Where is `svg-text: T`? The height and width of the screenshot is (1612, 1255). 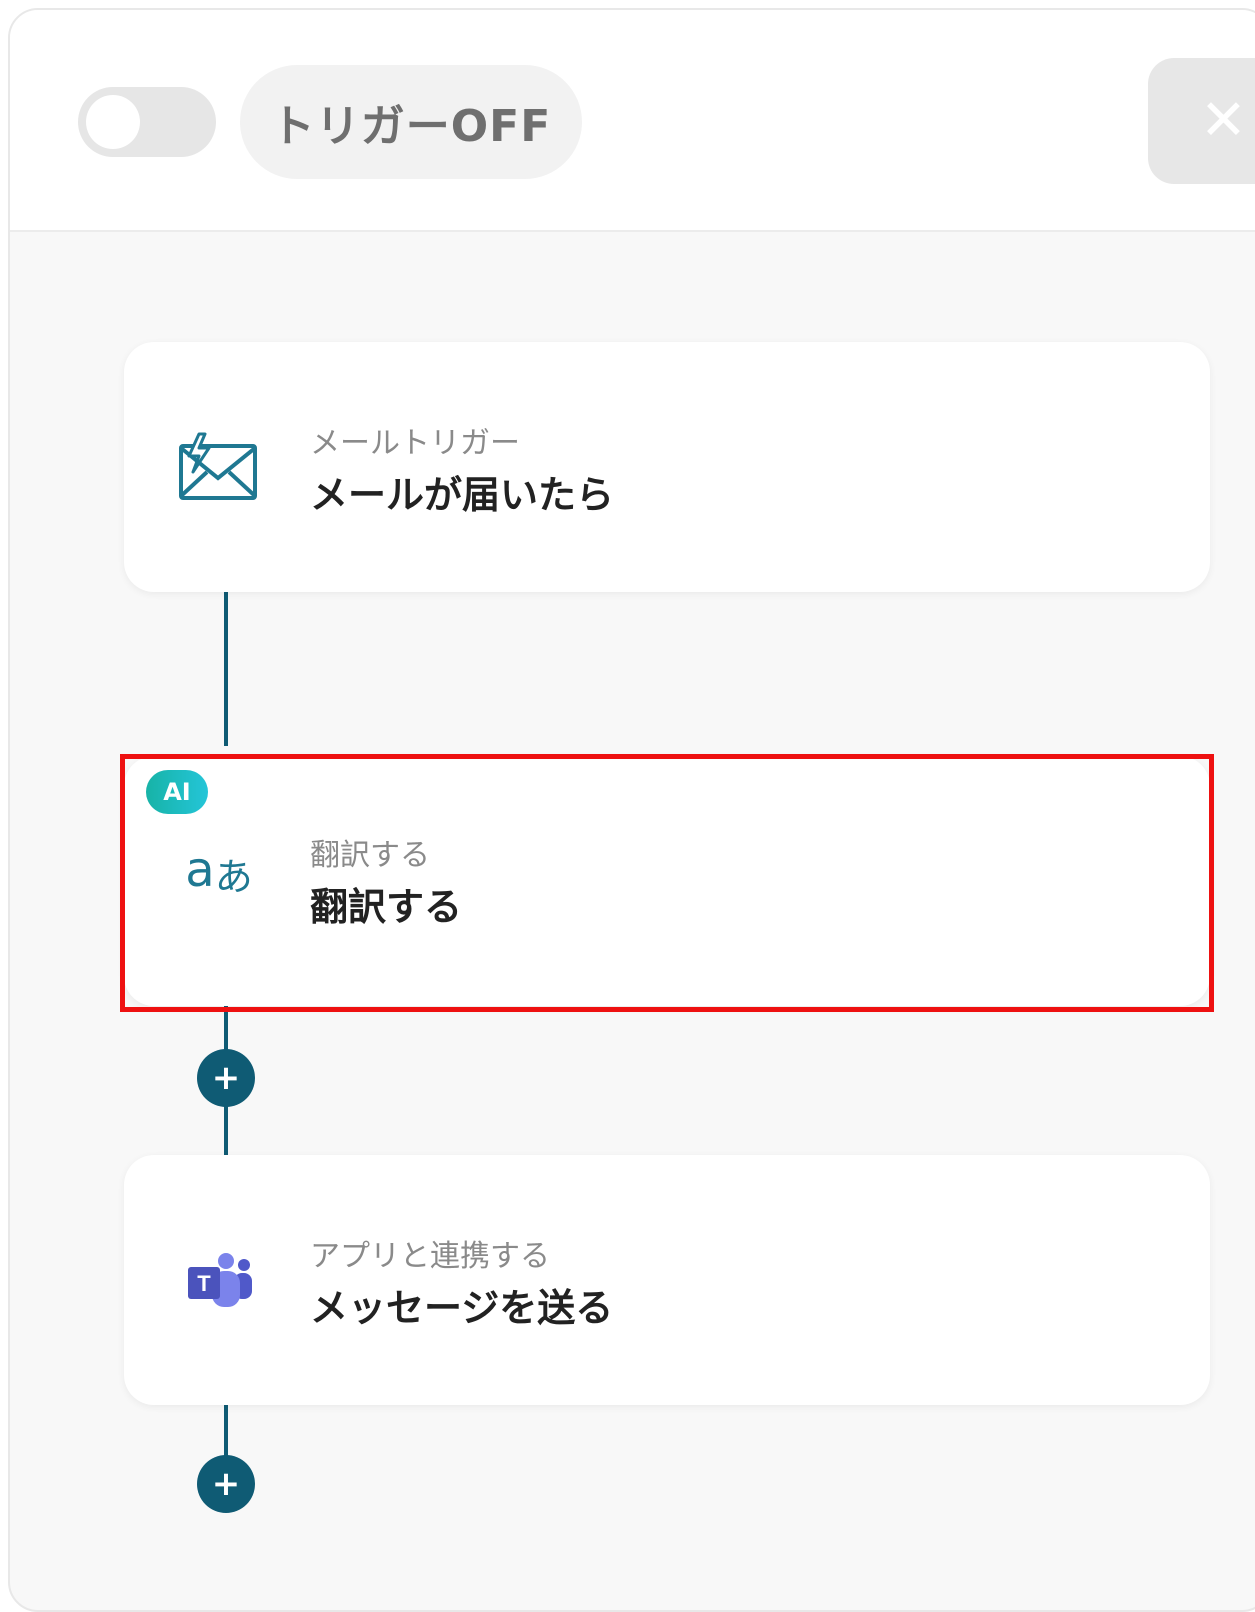
svg-text: T is located at coordinates (204, 1283).